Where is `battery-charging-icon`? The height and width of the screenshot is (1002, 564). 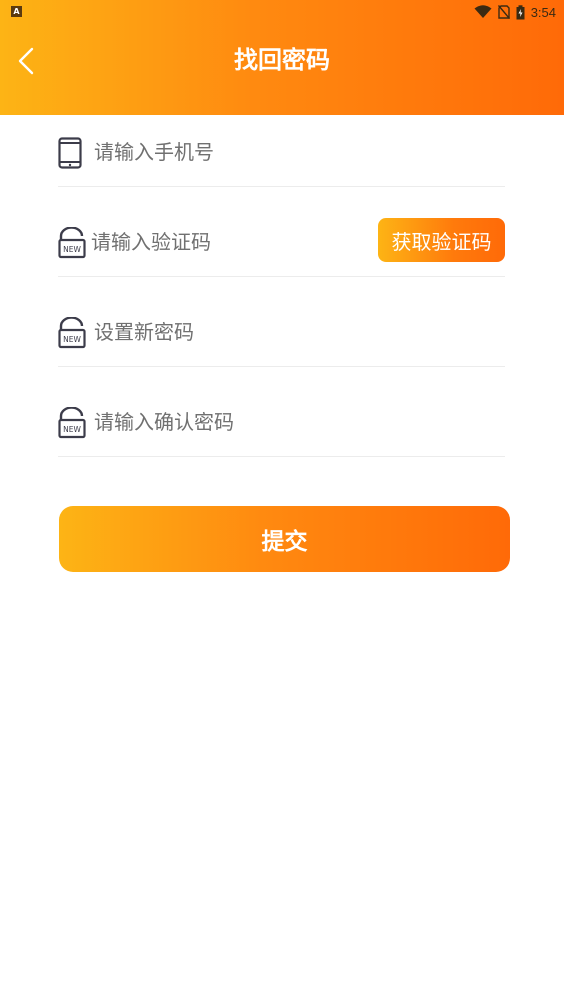
battery-charging-icon is located at coordinates (520, 11).